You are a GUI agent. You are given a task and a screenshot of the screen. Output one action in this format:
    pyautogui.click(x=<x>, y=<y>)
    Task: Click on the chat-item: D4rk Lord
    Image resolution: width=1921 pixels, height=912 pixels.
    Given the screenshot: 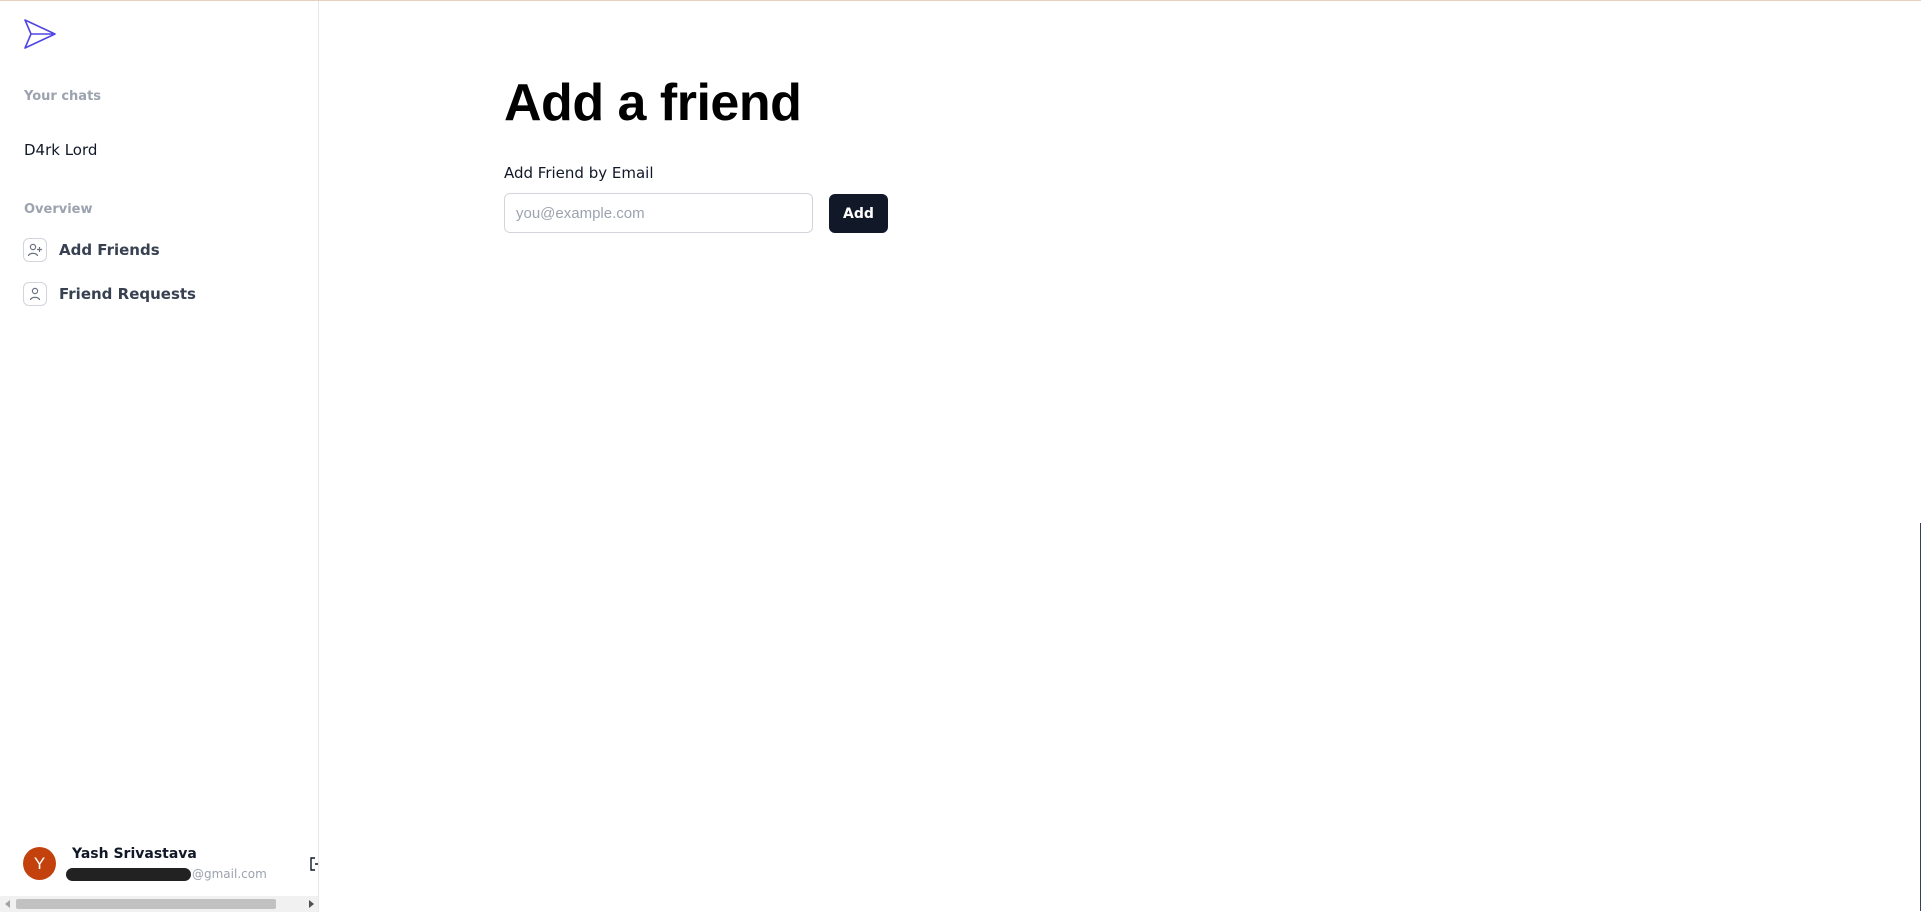 What is the action you would take?
    pyautogui.click(x=60, y=150)
    